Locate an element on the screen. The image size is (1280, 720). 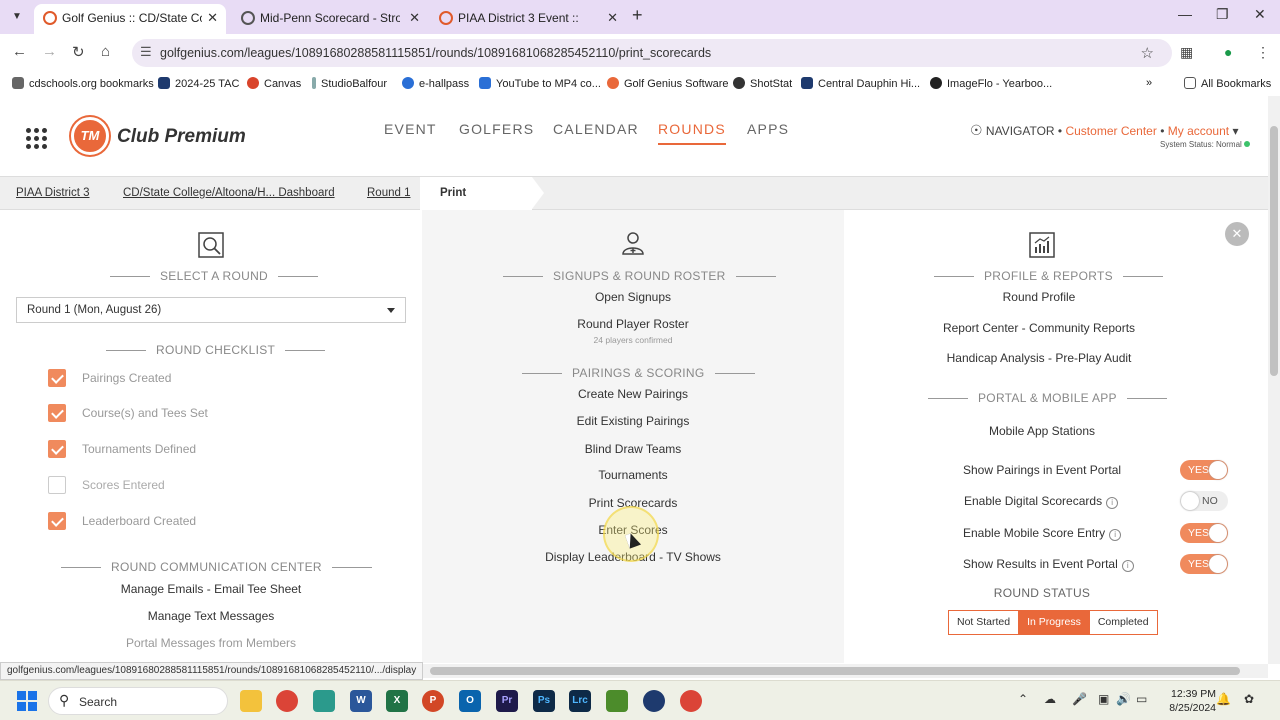
my-account-link: My account is located at coordinates (1198, 131).